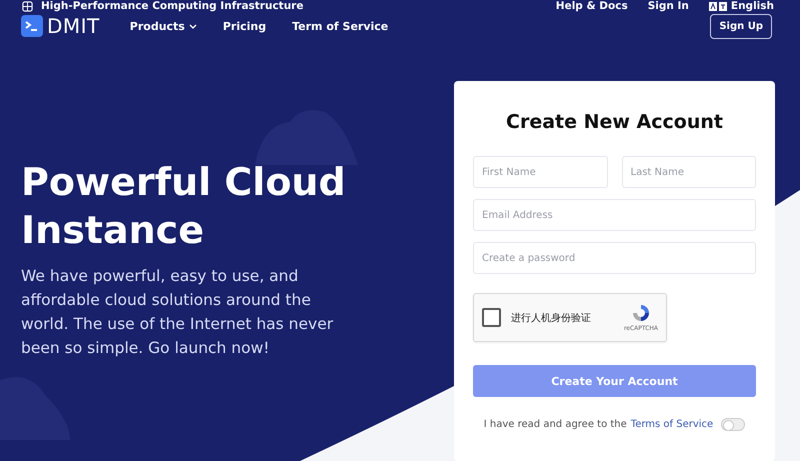  I want to click on input-field: Create a password, so click(614, 258).